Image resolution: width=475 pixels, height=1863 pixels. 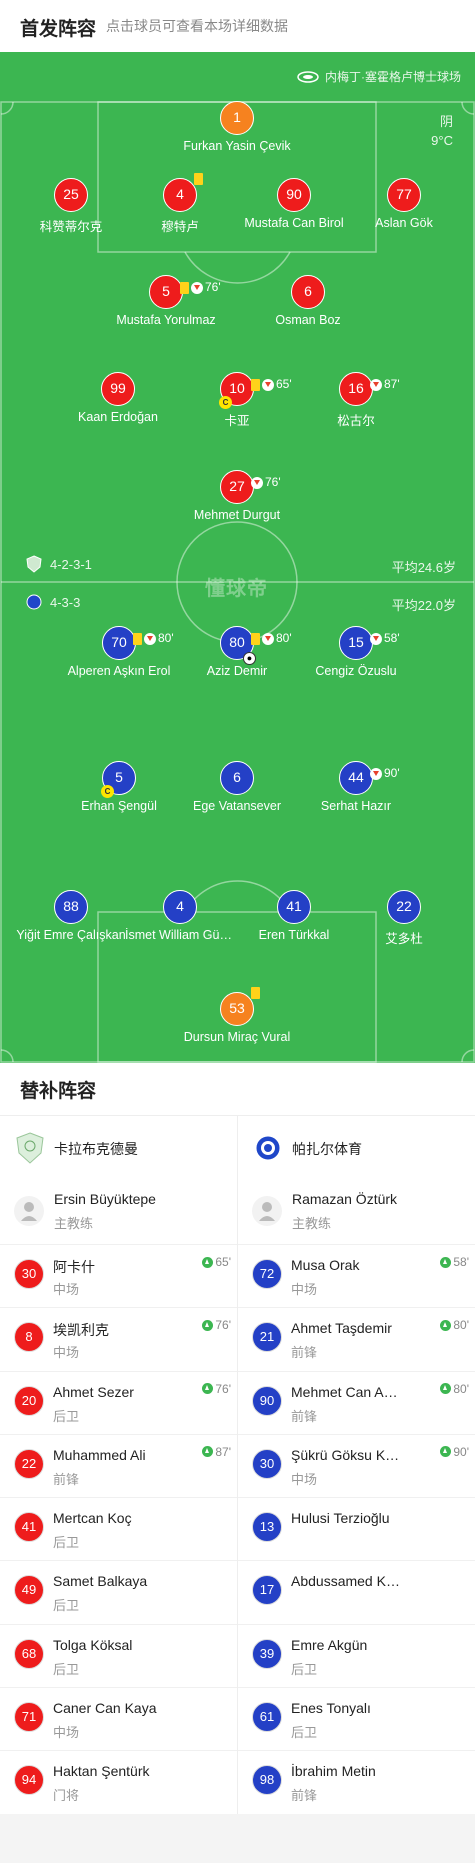 What do you see at coordinates (356, 1465) in the screenshot?
I see `substitute-row: 30 Şükrü Göksu Kaya 中场 90'` at bounding box center [356, 1465].